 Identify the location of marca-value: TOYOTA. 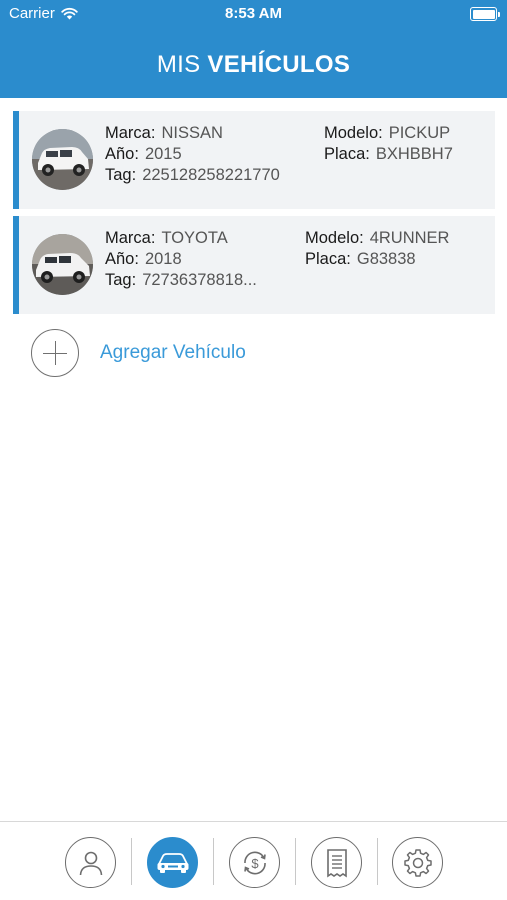
(194, 238).